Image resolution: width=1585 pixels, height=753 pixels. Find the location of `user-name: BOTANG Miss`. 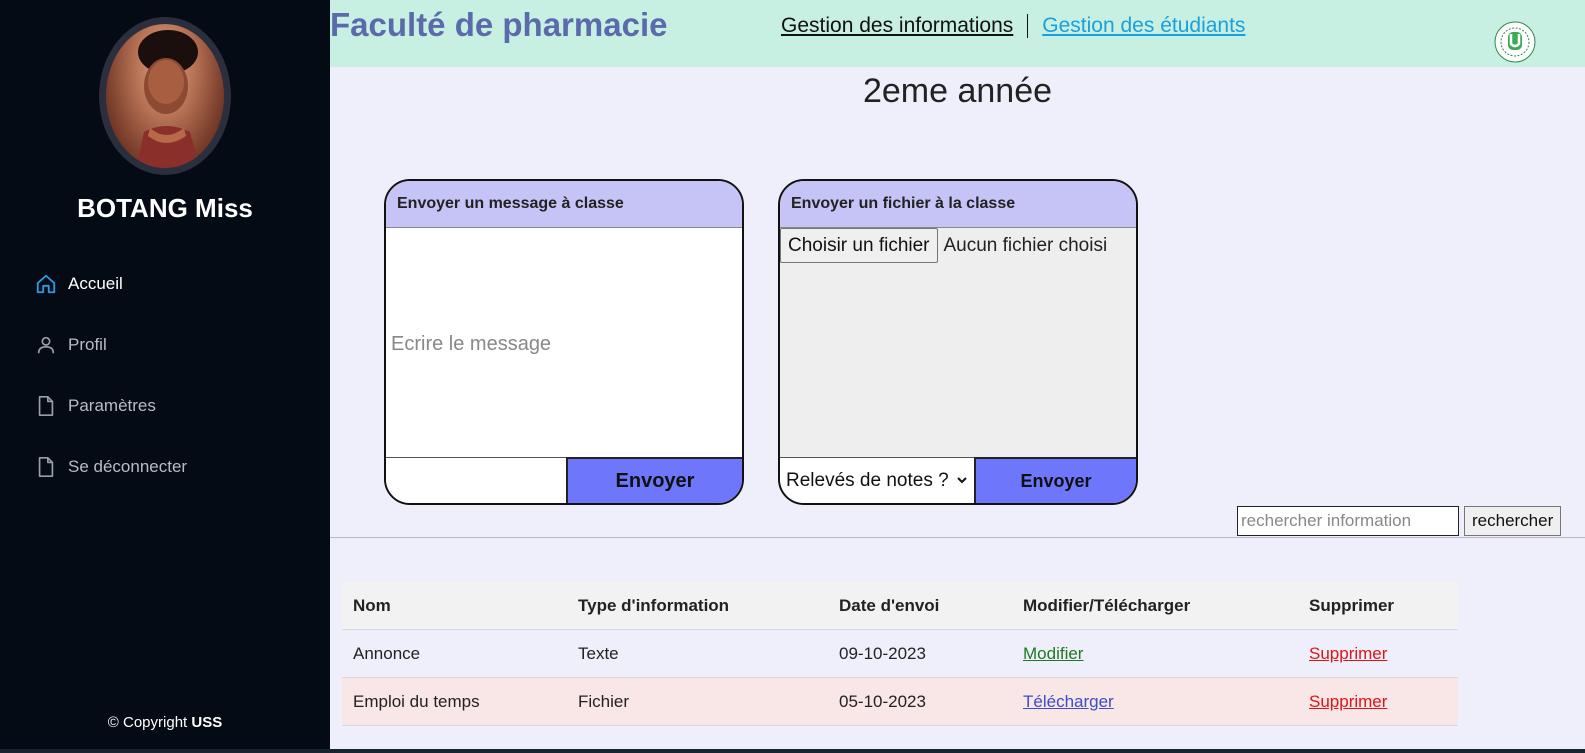

user-name: BOTANG Miss is located at coordinates (165, 208).